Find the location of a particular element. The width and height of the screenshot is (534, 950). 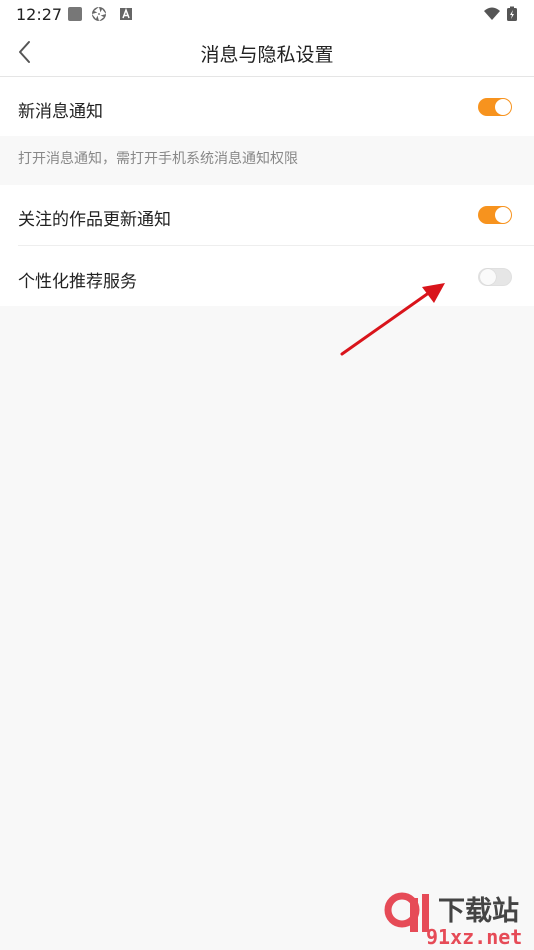

watermark-logo: 下载站 91xz.net is located at coordinates (453, 920).